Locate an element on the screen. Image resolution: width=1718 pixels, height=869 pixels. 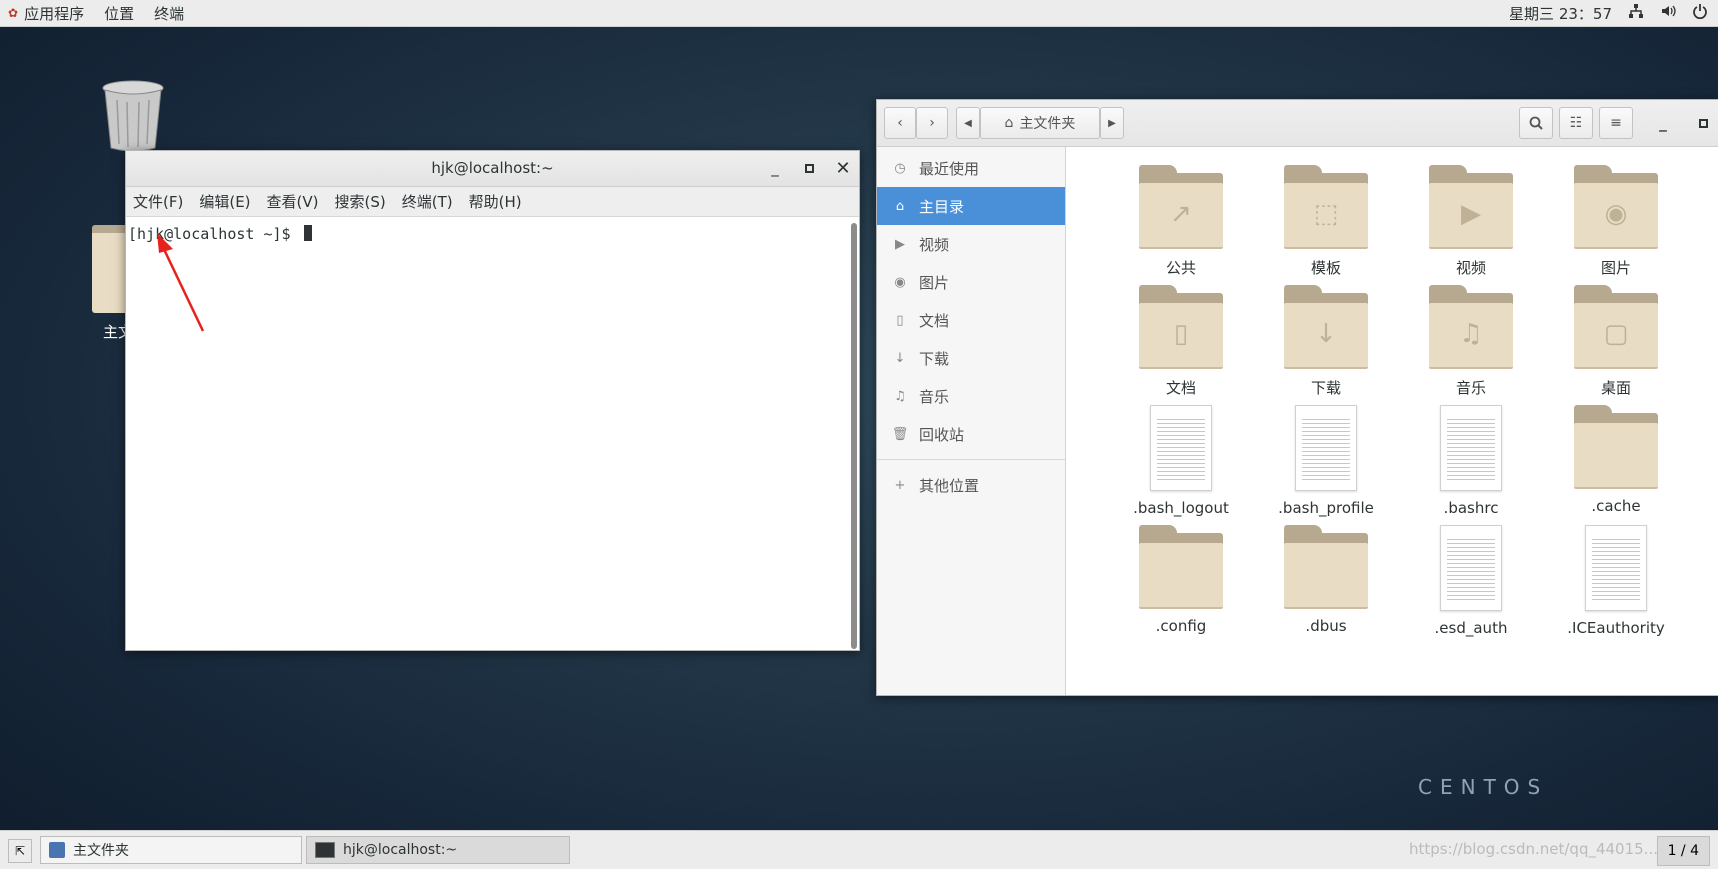
task-files: 主文件夹 is located at coordinates (171, 850).